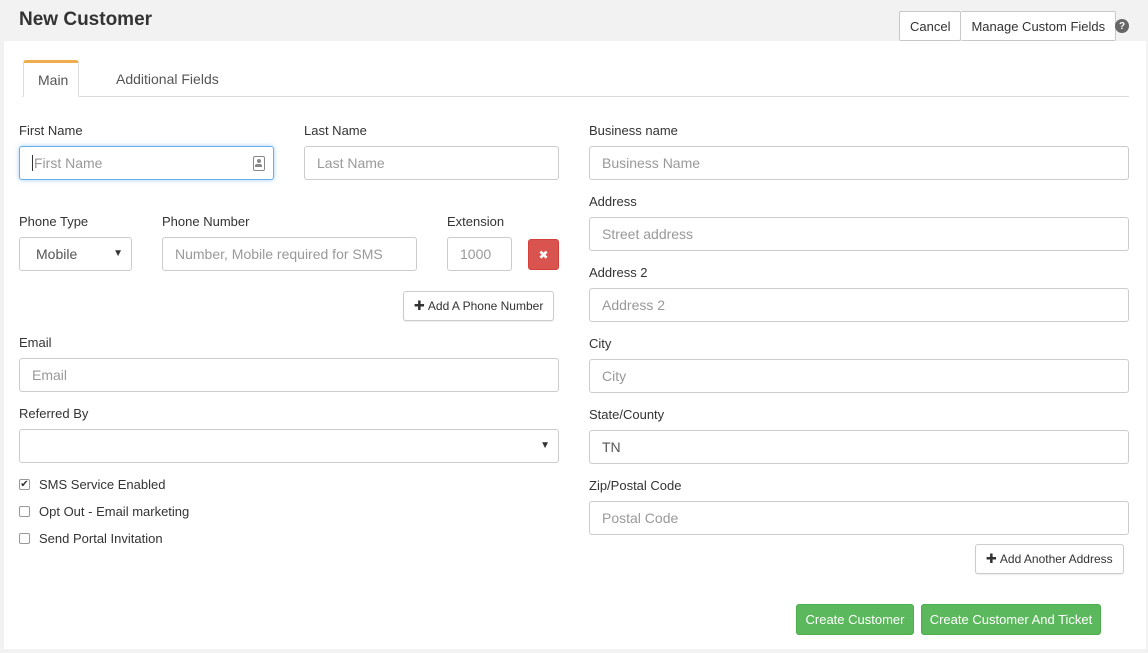 The height and width of the screenshot is (653, 1148). Describe the element at coordinates (859, 163) in the screenshot. I see `business-name-input: Business Name` at that location.